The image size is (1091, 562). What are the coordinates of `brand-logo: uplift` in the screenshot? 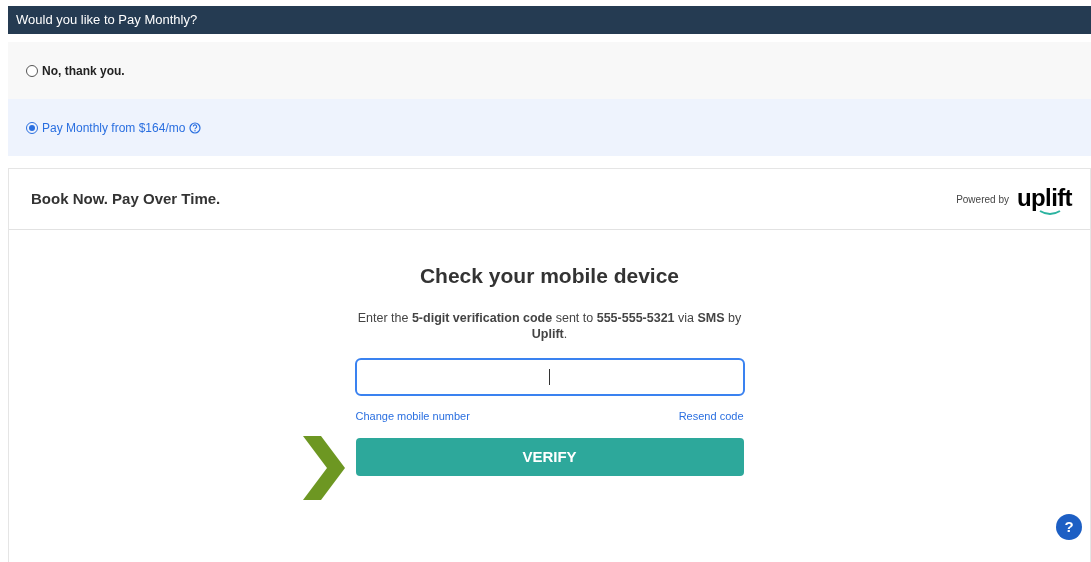 It's located at (1044, 199).